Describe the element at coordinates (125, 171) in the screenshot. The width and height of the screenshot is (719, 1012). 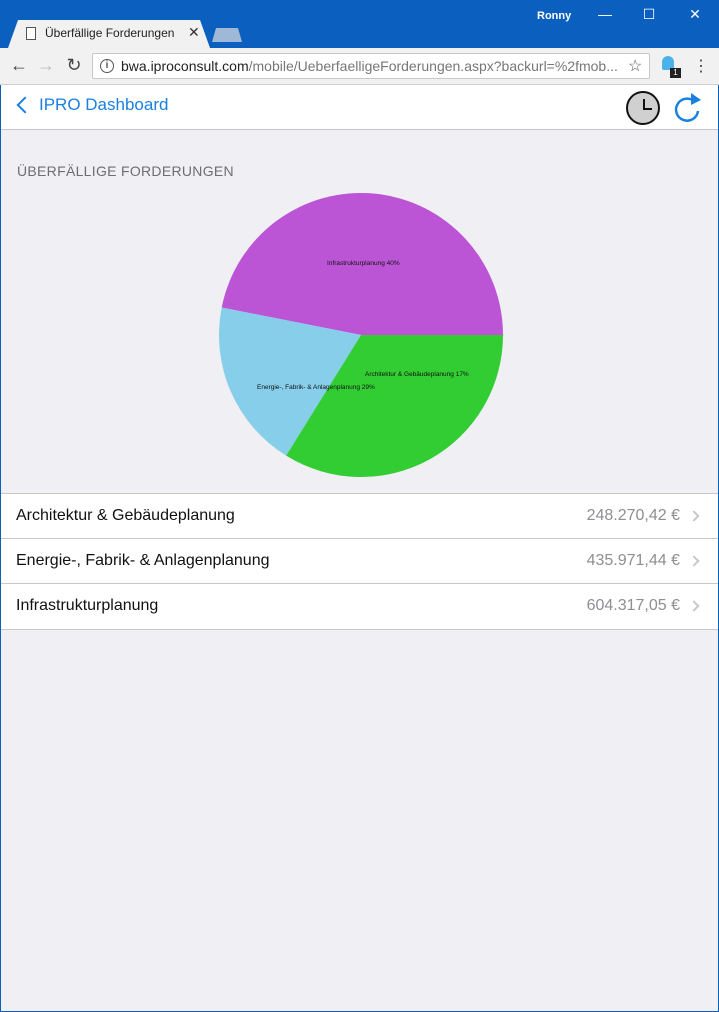
I see `section-title: ÜBERFÄLLIGE FORDERUNGEN` at that location.